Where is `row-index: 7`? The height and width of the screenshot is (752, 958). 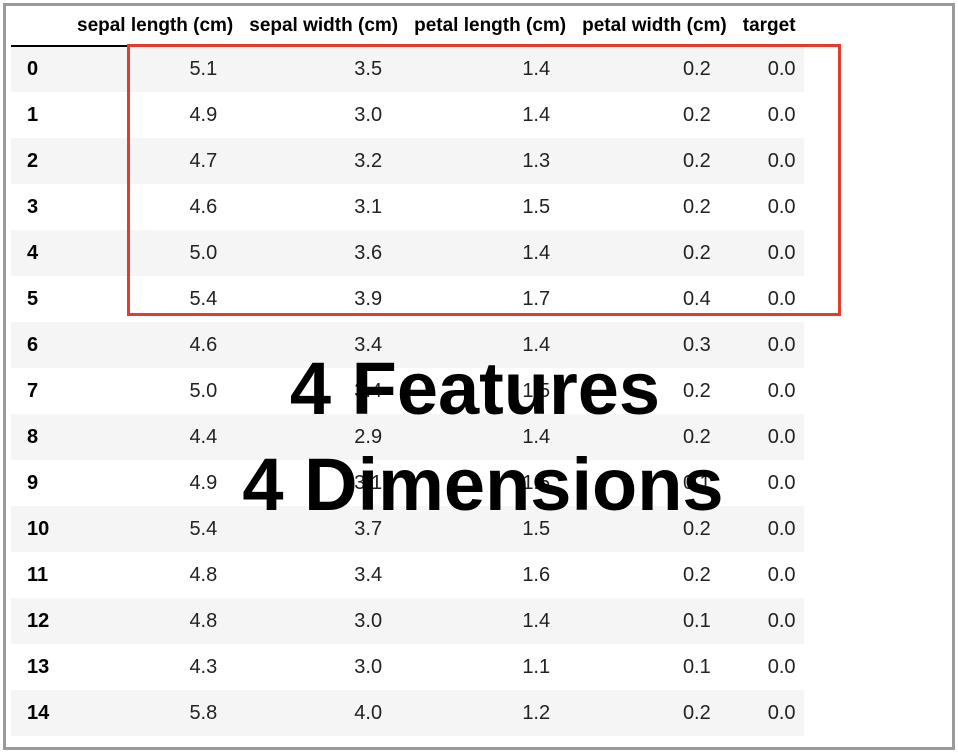 row-index: 7 is located at coordinates (33, 390).